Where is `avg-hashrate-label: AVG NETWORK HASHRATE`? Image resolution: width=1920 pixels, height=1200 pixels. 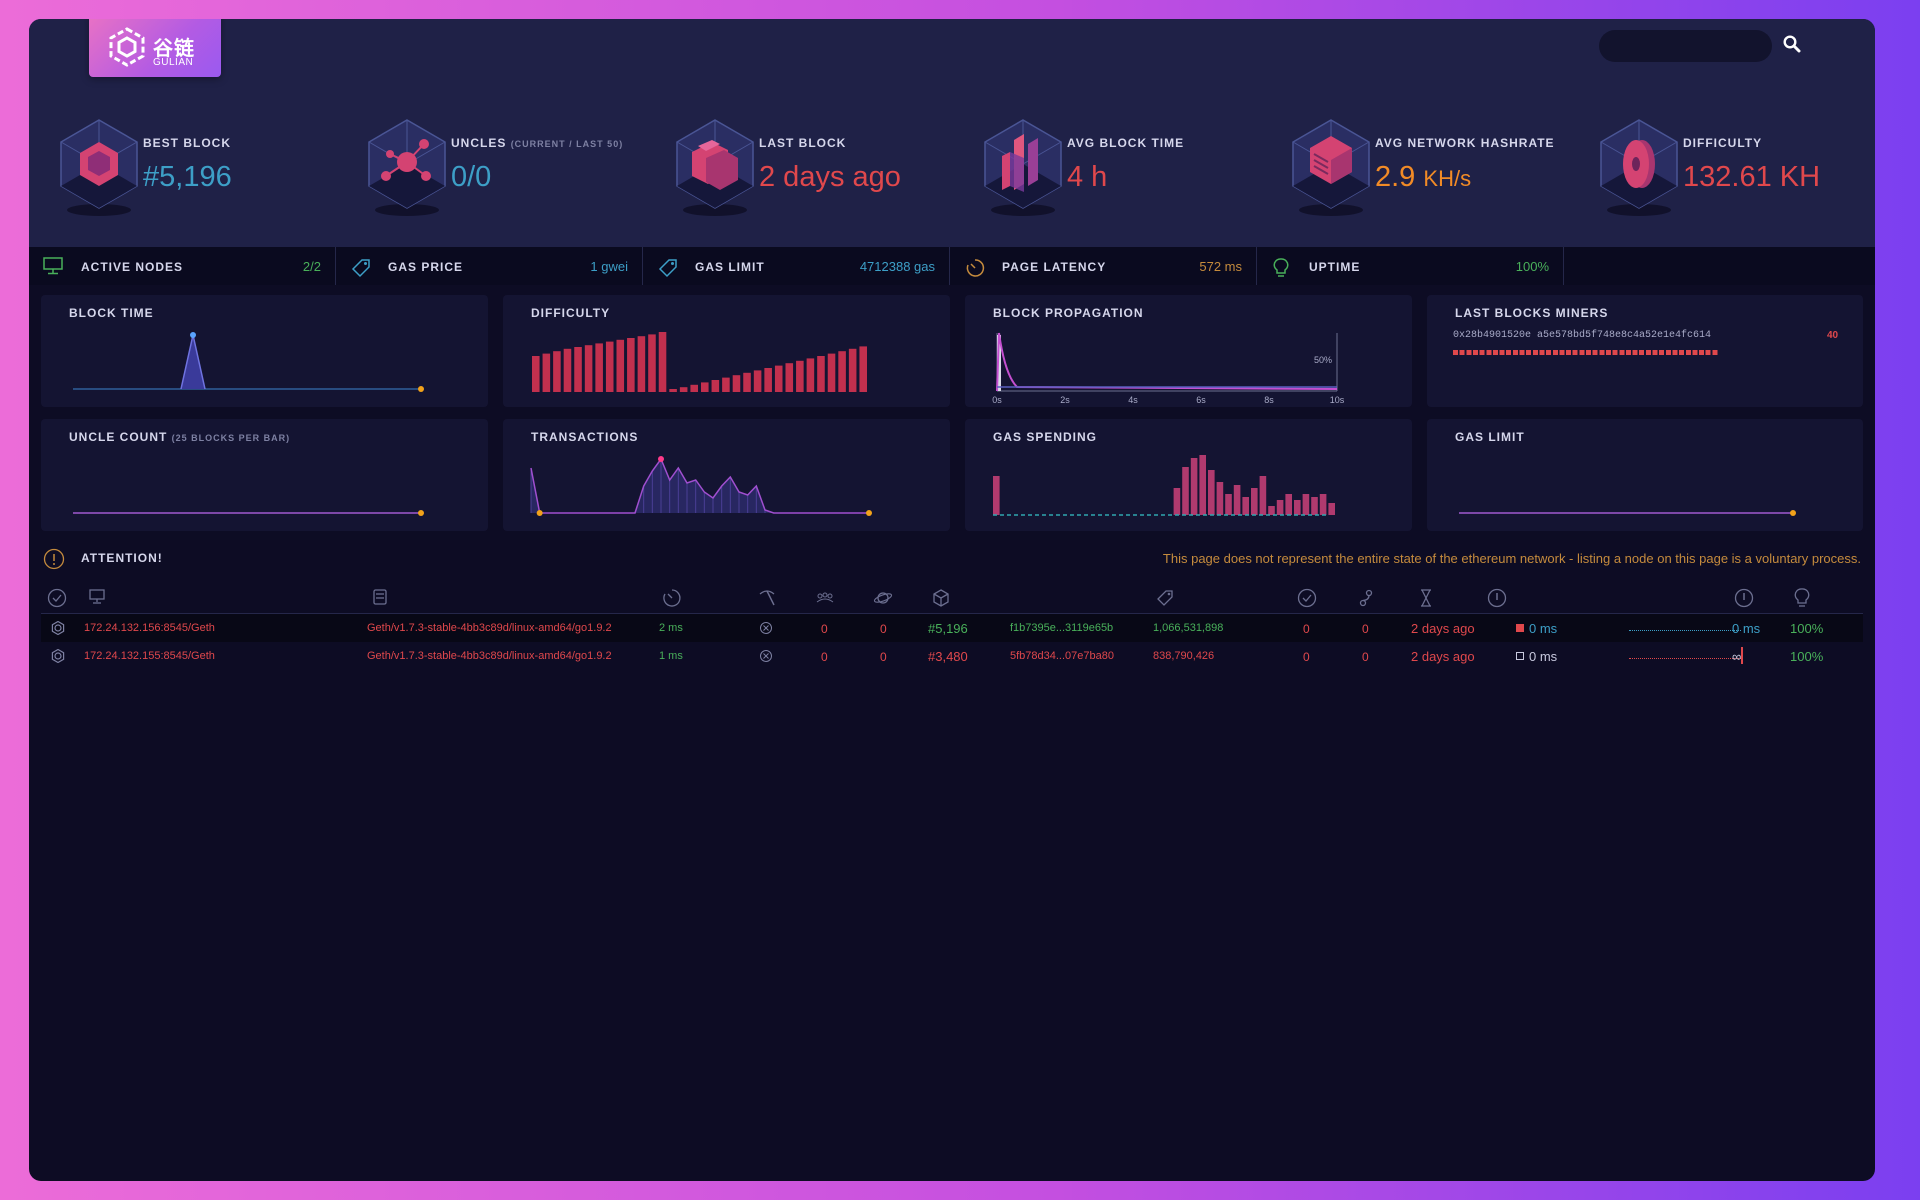 avg-hashrate-label: AVG NETWORK HASHRATE is located at coordinates (1465, 143).